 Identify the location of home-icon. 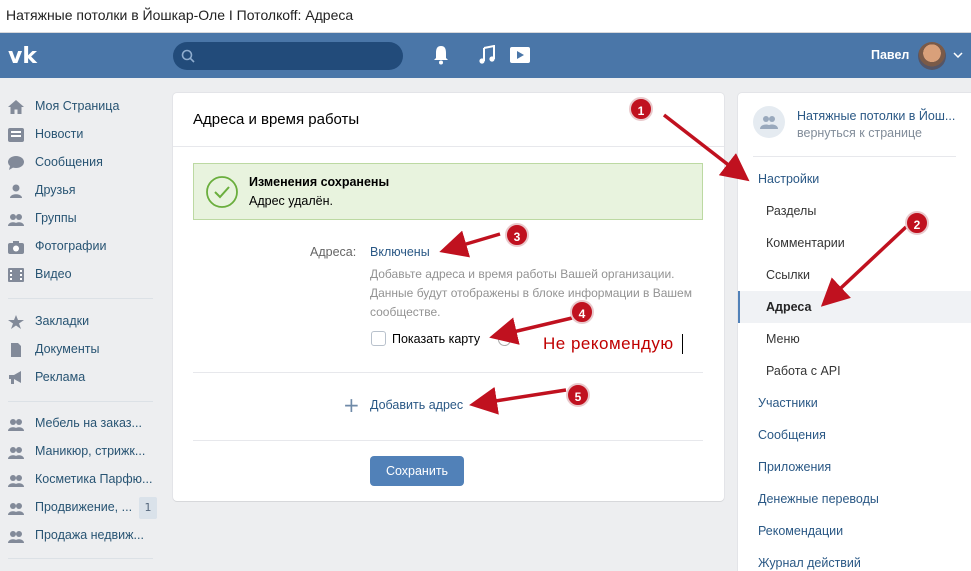
(16, 107).